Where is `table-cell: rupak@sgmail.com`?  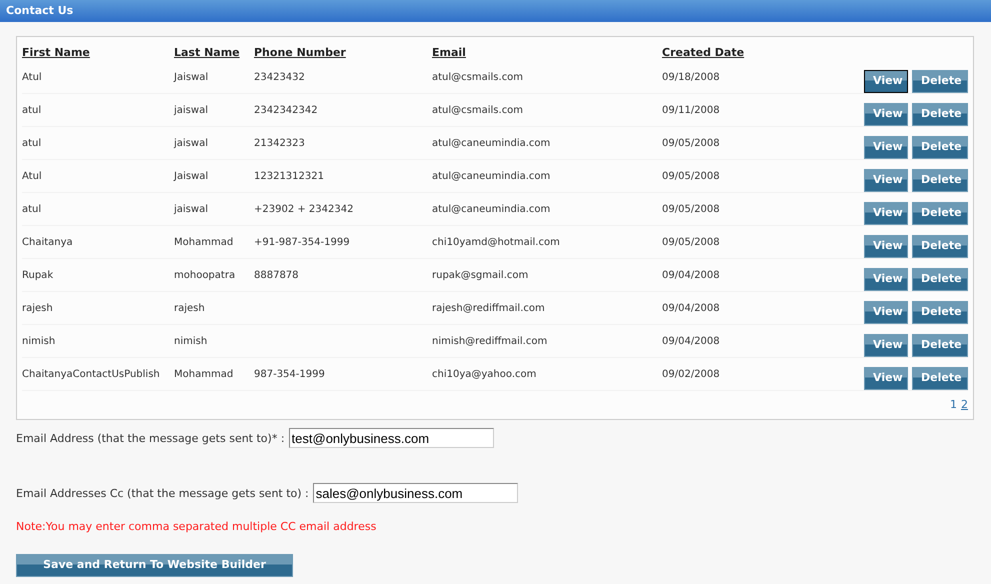 table-cell: rupak@sgmail.com is located at coordinates (480, 275).